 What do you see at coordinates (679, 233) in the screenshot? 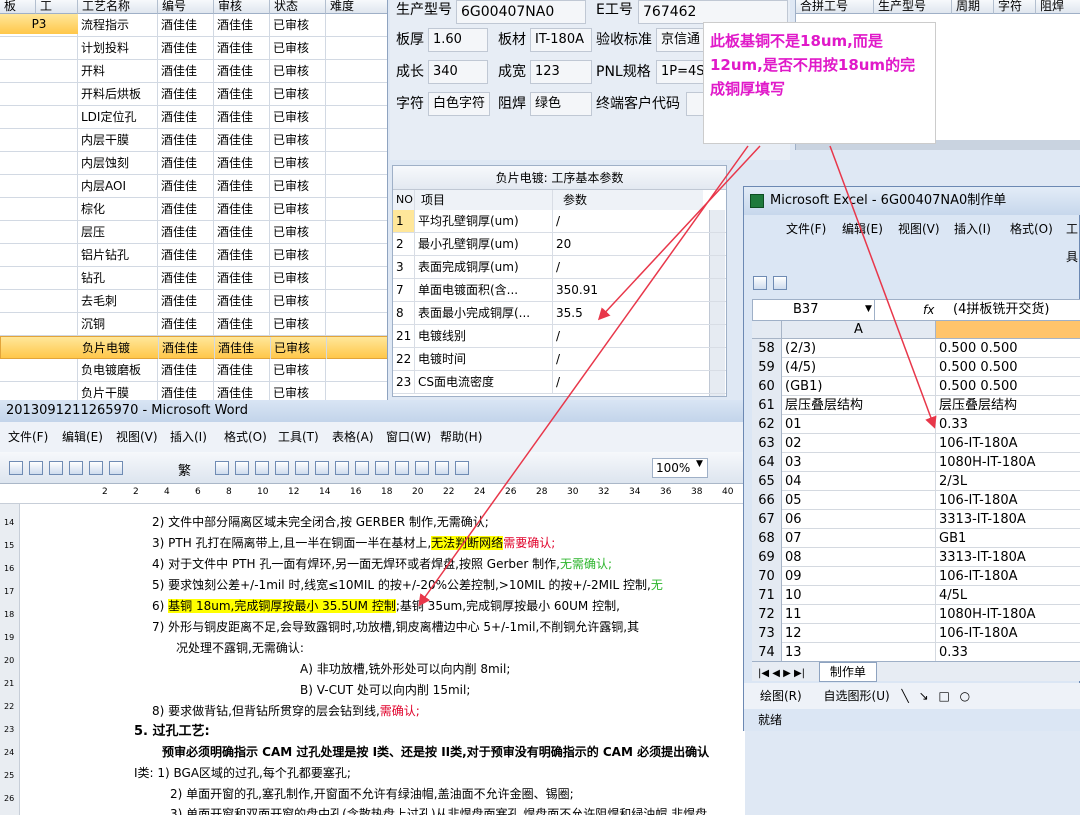
I see `arrow-to-param` at bounding box center [679, 233].